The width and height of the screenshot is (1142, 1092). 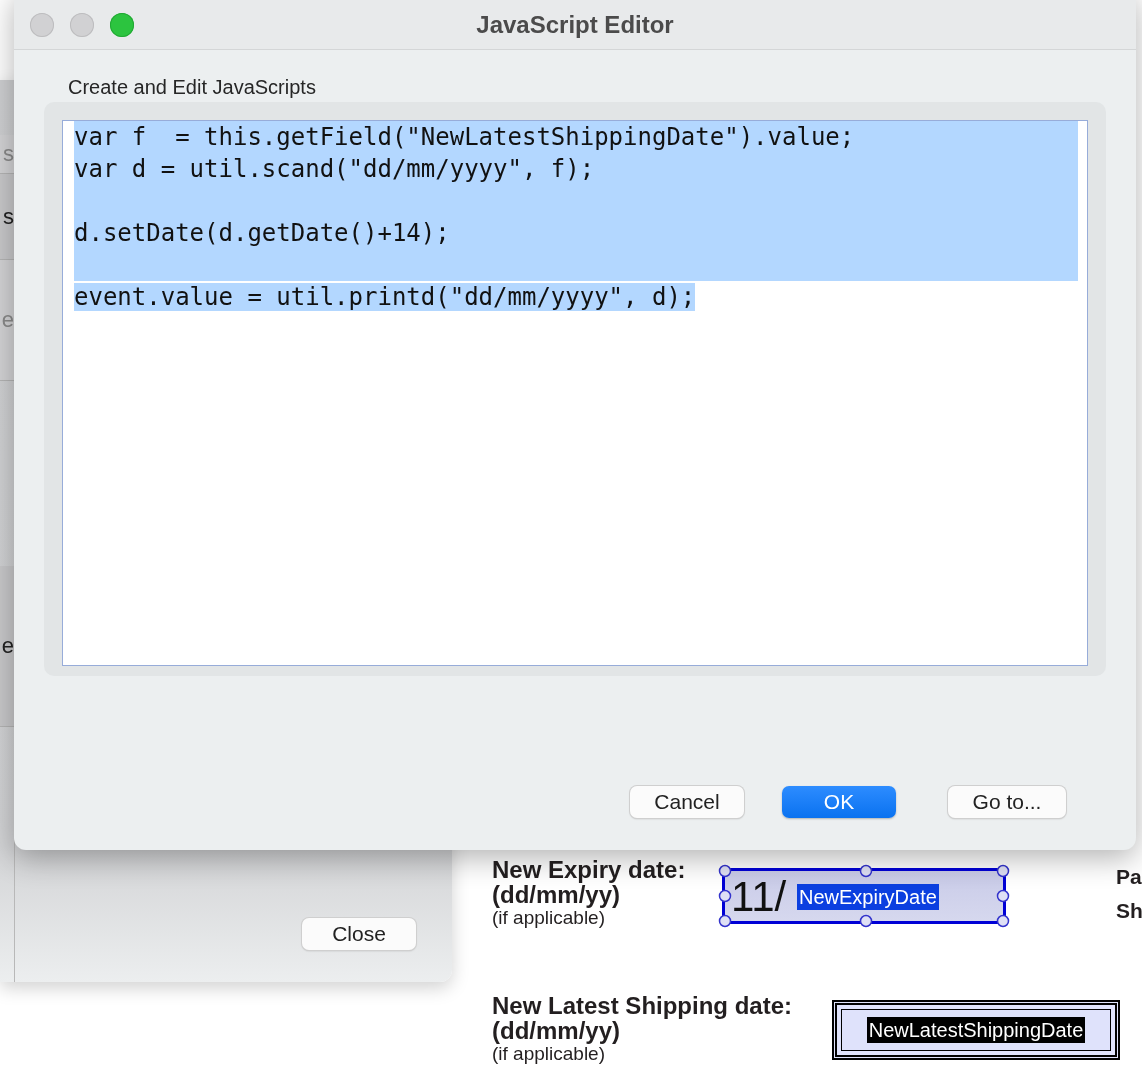 I want to click on dialog-button: OK, so click(x=839, y=802).